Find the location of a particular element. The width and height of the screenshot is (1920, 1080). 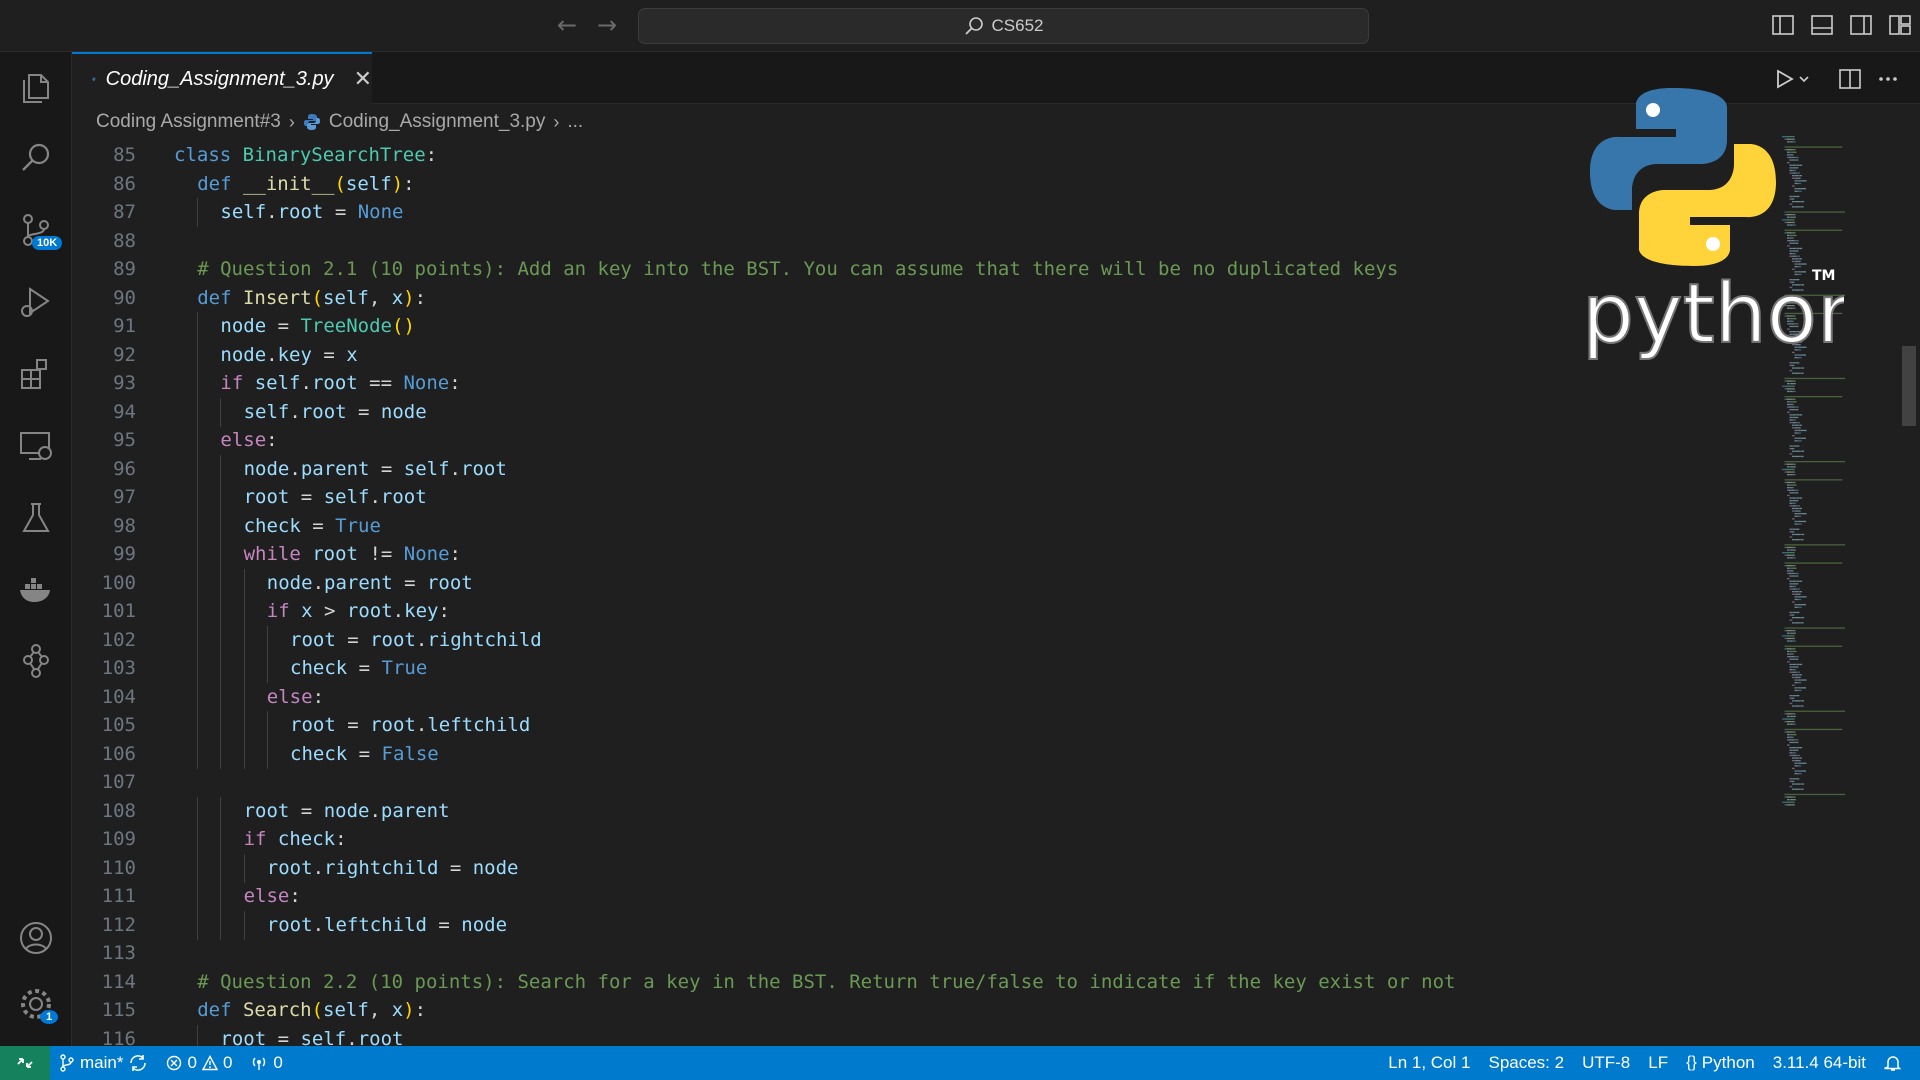

customize-layout-icon is located at coordinates (1900, 25).